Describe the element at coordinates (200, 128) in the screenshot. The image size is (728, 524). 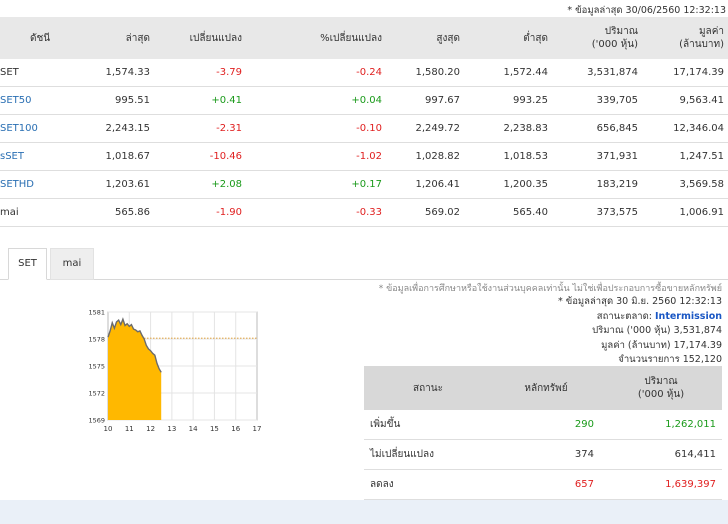
I see `index-change: -2.31` at that location.